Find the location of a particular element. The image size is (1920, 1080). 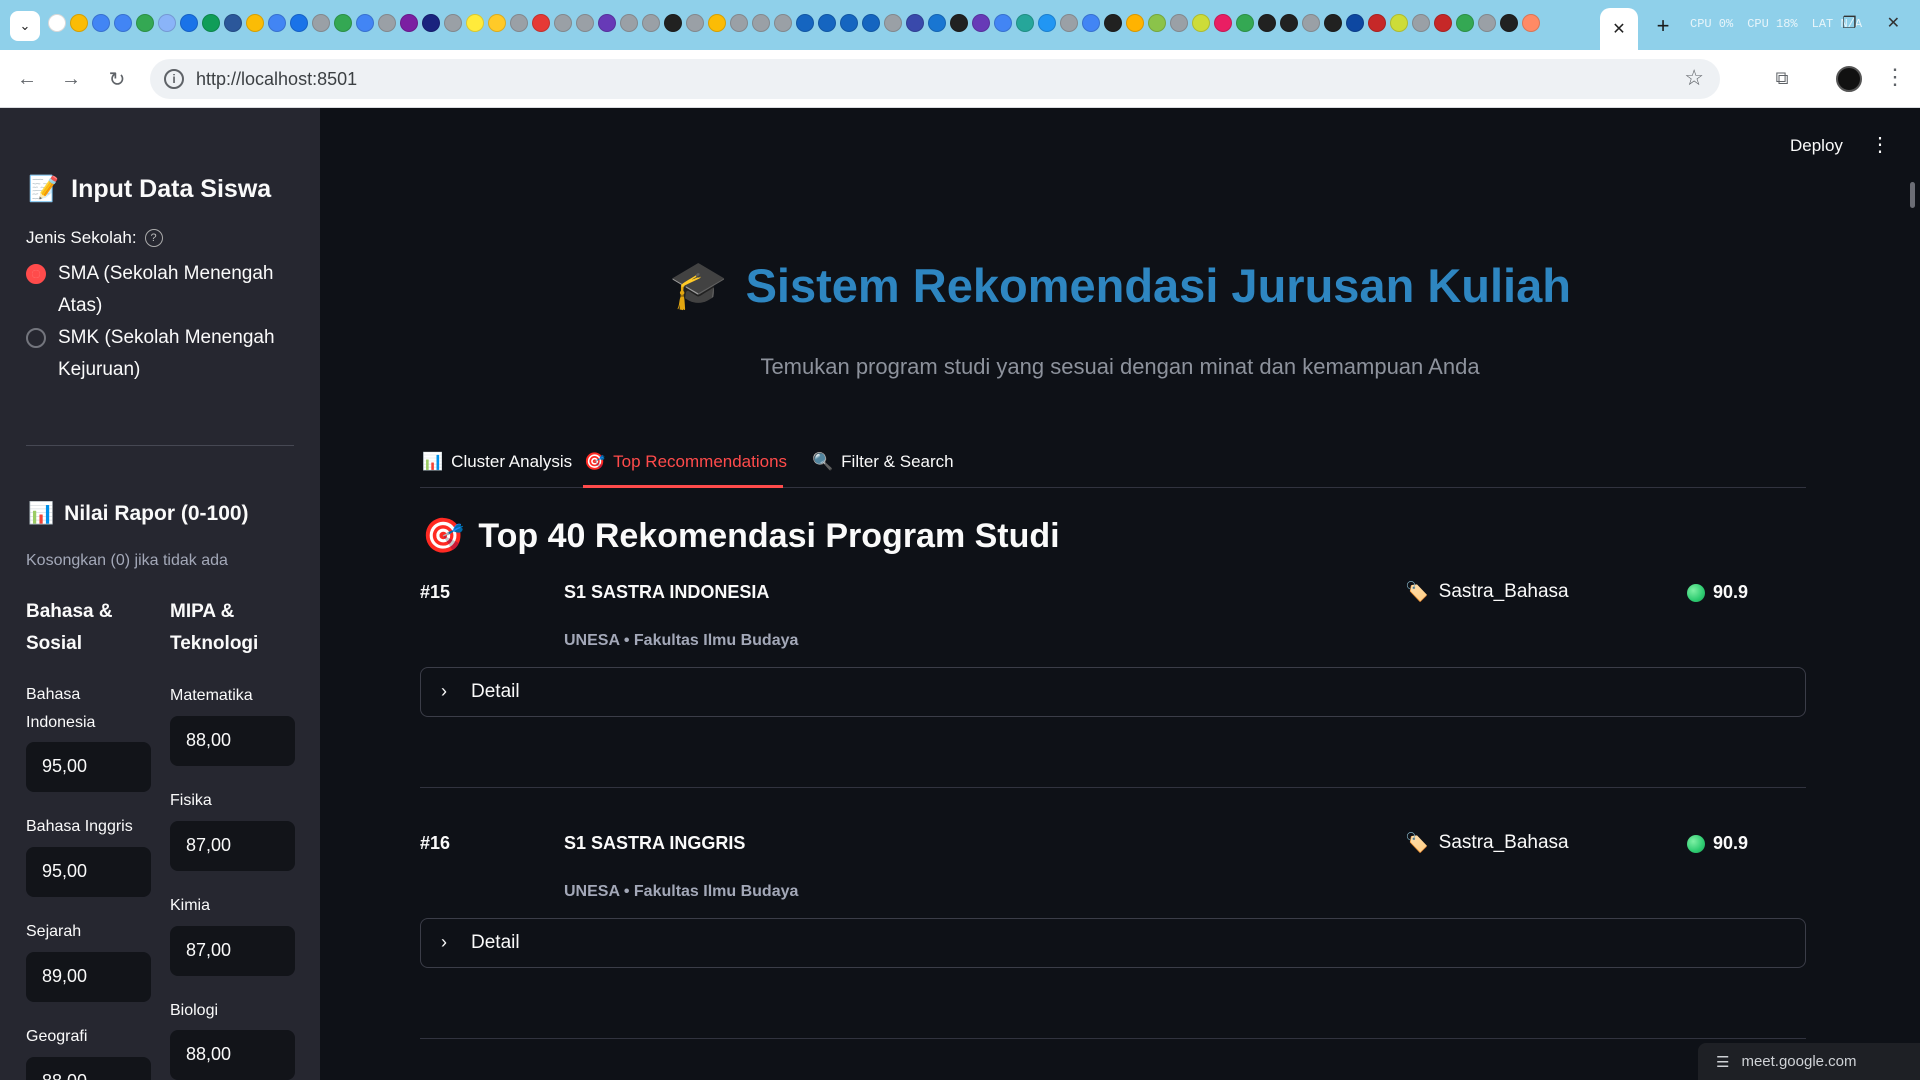

site-info-icon: i is located at coordinates (174, 79).